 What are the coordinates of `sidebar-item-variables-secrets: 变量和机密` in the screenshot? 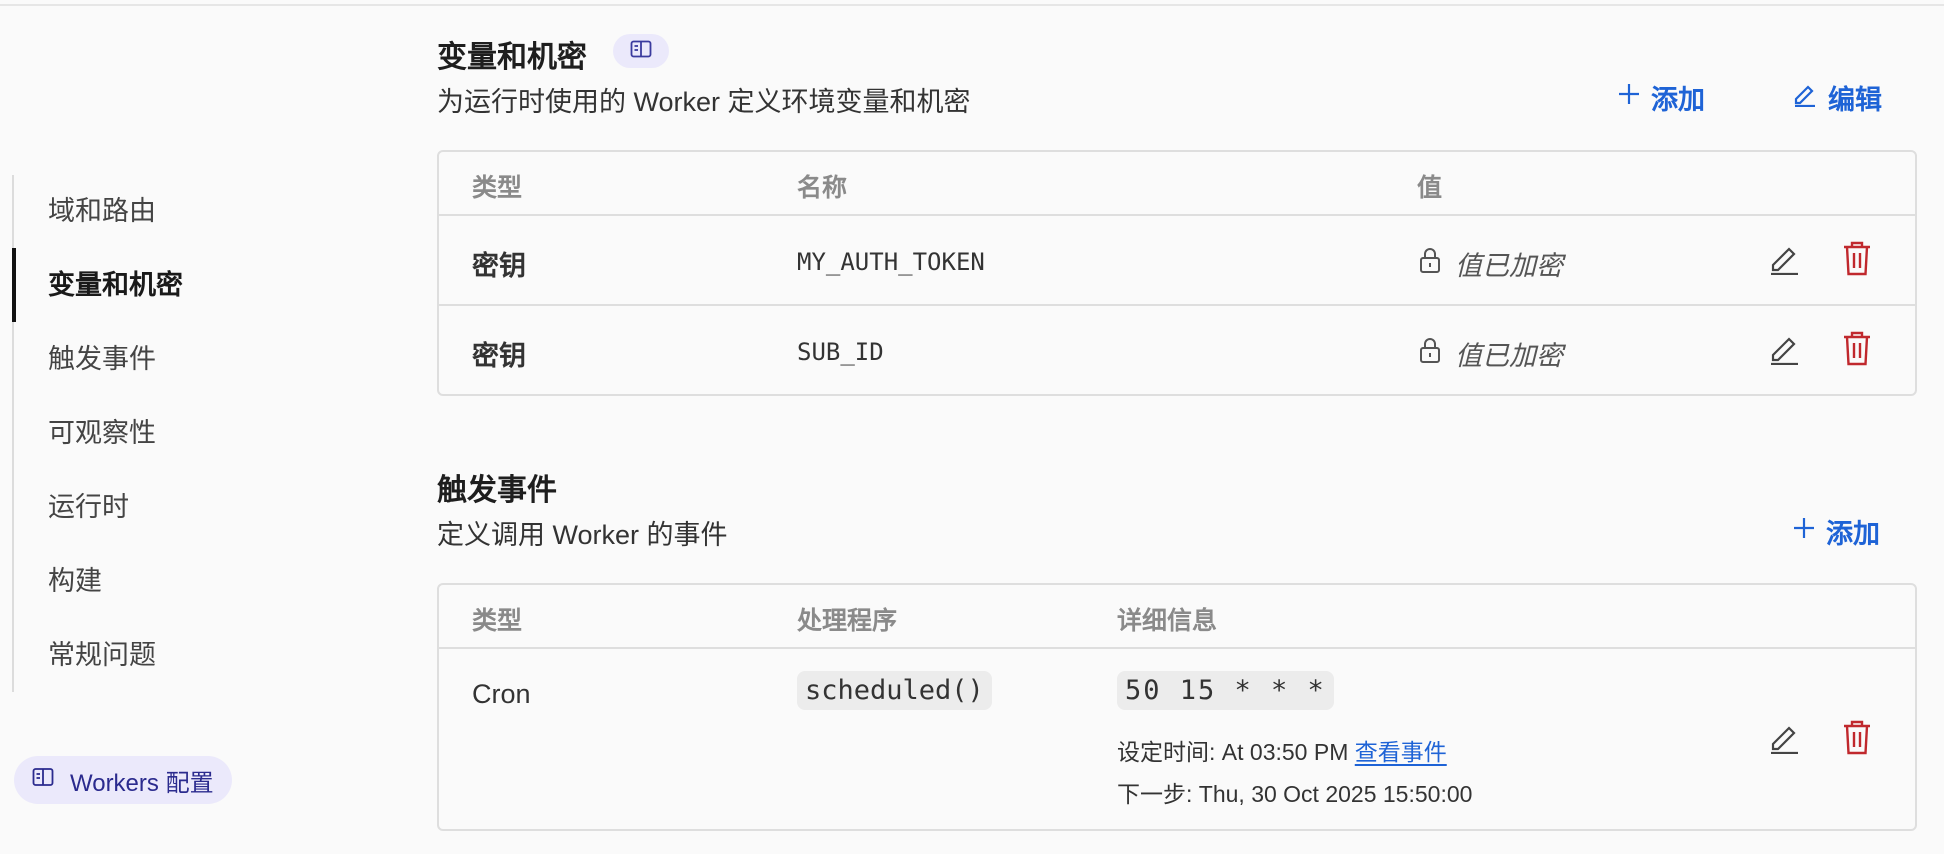 It's located at (115, 285).